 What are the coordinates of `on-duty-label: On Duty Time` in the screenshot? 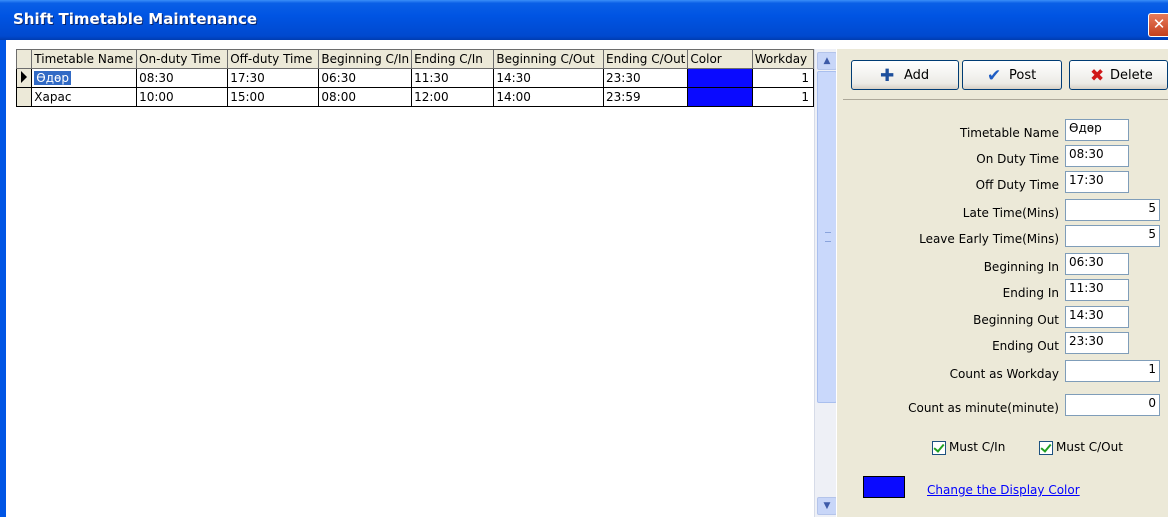 It's located at (1017, 159).